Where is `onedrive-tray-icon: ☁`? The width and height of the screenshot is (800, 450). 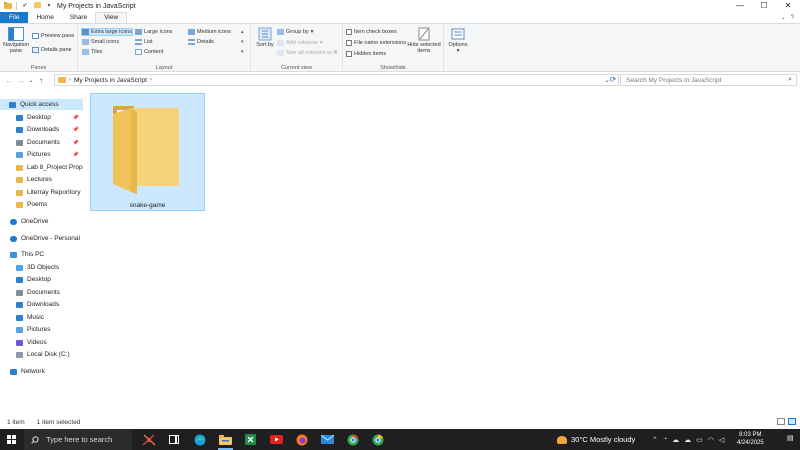 onedrive-tray-icon: ☁ is located at coordinates (687, 440).